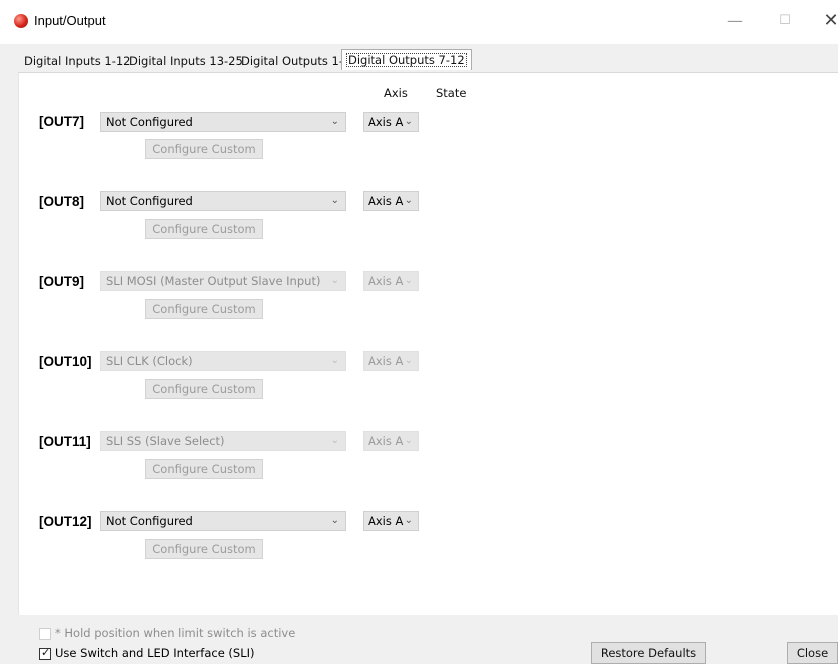  Describe the element at coordinates (155, 653) in the screenshot. I see `use-sli-label: Use Switch and LED Interface (SLI)` at that location.